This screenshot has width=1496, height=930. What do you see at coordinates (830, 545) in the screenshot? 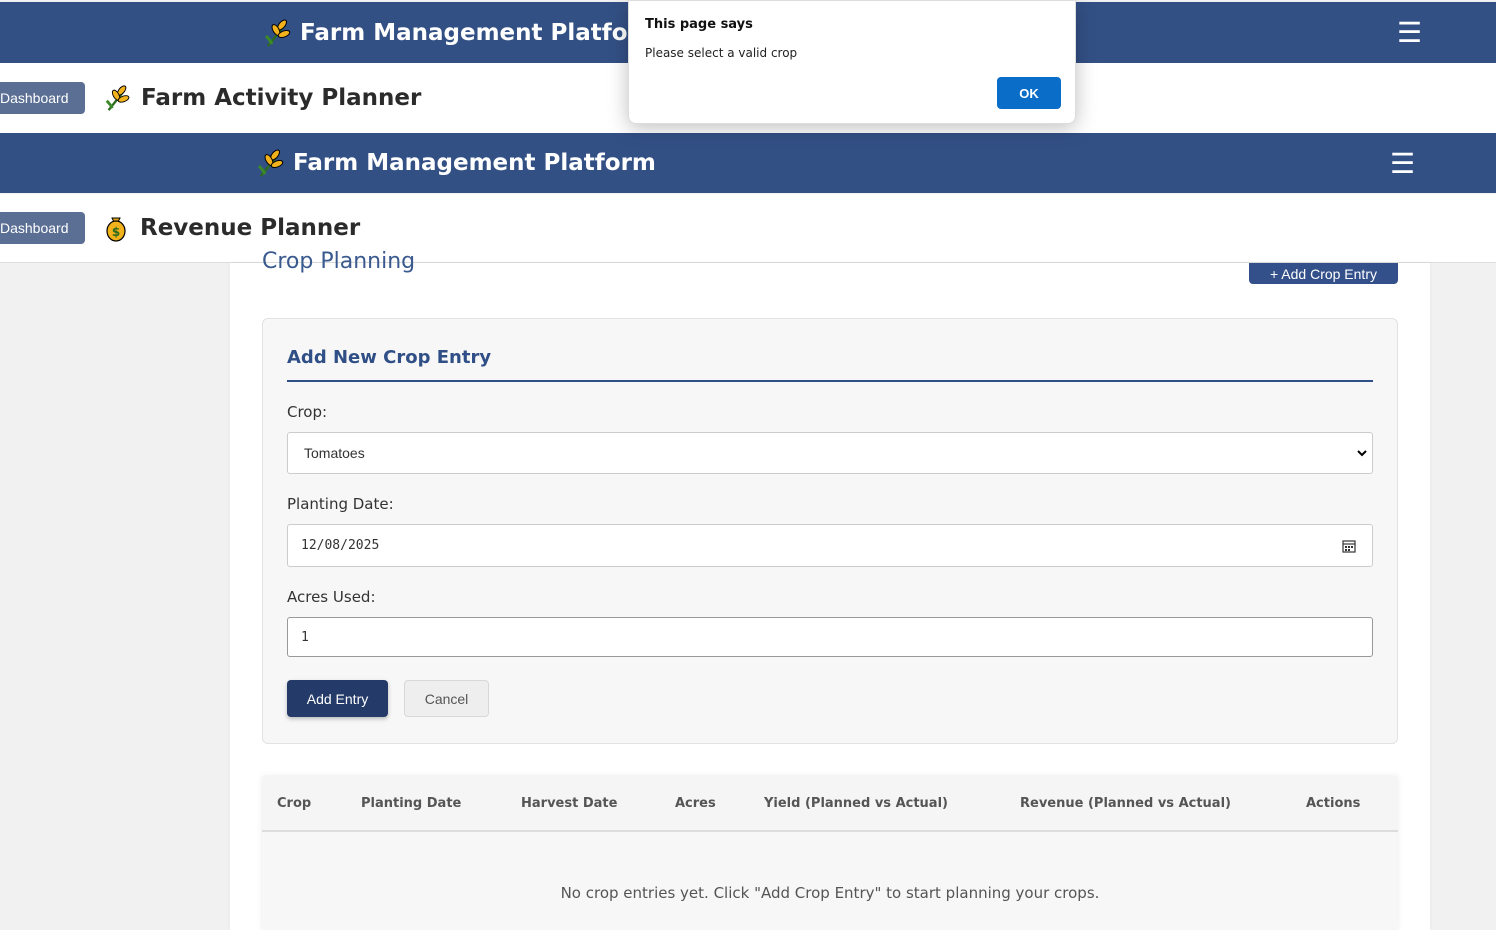
I see `planting-date-input: 12/08/2025` at bounding box center [830, 545].